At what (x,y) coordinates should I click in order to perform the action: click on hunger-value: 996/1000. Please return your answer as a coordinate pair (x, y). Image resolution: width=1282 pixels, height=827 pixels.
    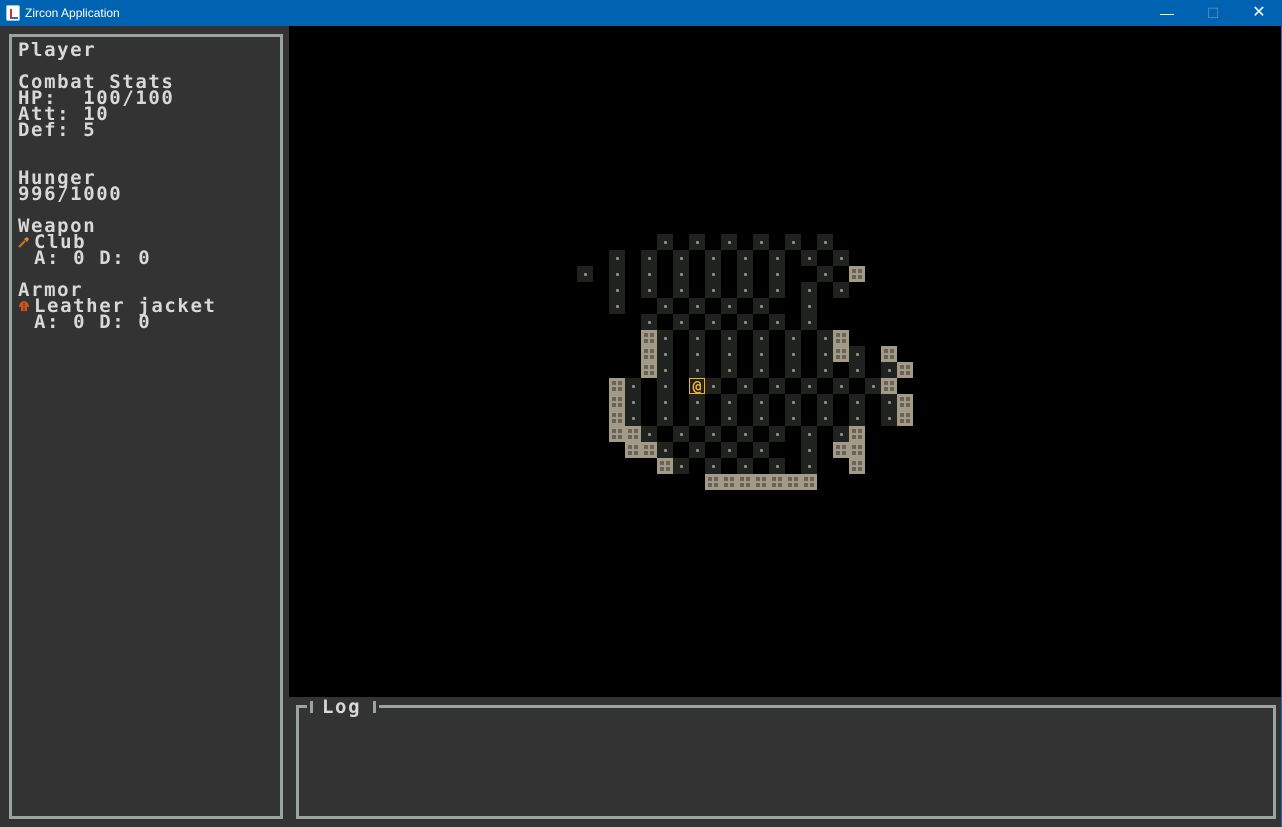
    Looking at the image, I should click on (70, 194).